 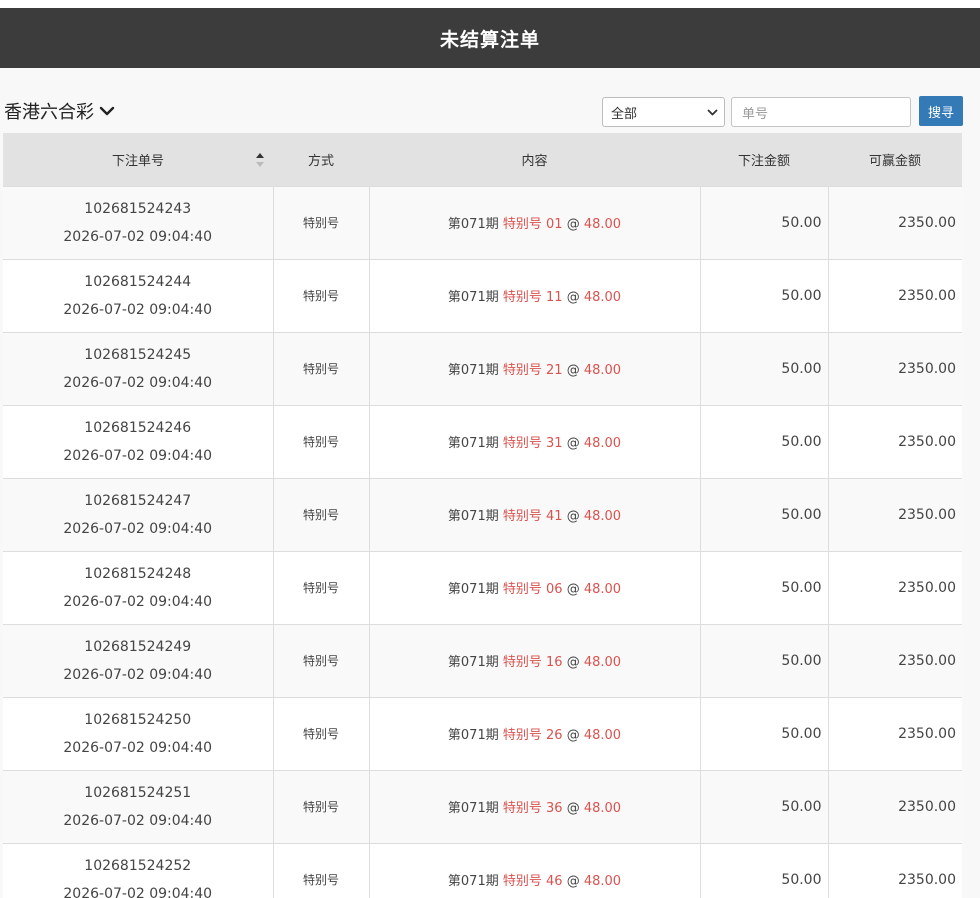 What do you see at coordinates (138, 660) in the screenshot?
I see `order-cell: 102681524249 2026-07-02 09:04:40` at bounding box center [138, 660].